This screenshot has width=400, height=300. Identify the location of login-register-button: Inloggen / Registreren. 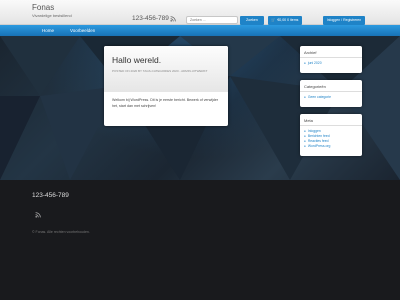
(344, 20).